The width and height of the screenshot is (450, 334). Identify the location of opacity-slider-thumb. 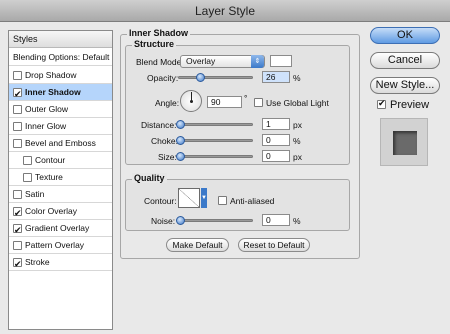
(200, 77).